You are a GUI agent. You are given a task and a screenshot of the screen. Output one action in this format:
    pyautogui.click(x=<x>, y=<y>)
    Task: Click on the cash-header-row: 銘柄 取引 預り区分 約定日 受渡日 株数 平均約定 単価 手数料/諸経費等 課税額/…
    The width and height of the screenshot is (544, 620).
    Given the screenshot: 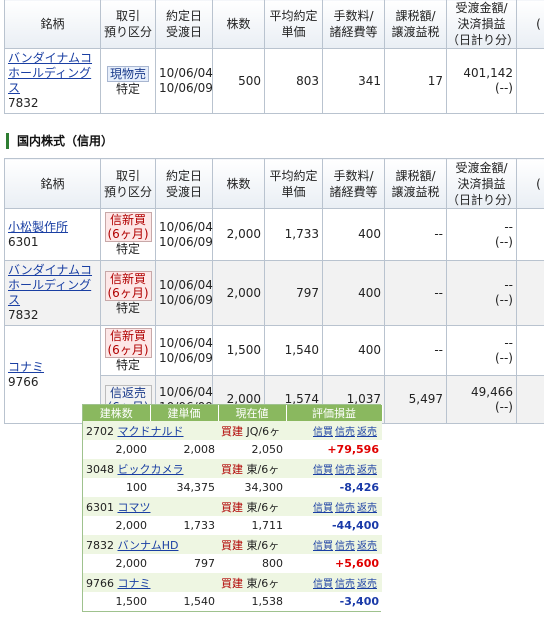 What is the action you would take?
    pyautogui.click(x=274, y=24)
    